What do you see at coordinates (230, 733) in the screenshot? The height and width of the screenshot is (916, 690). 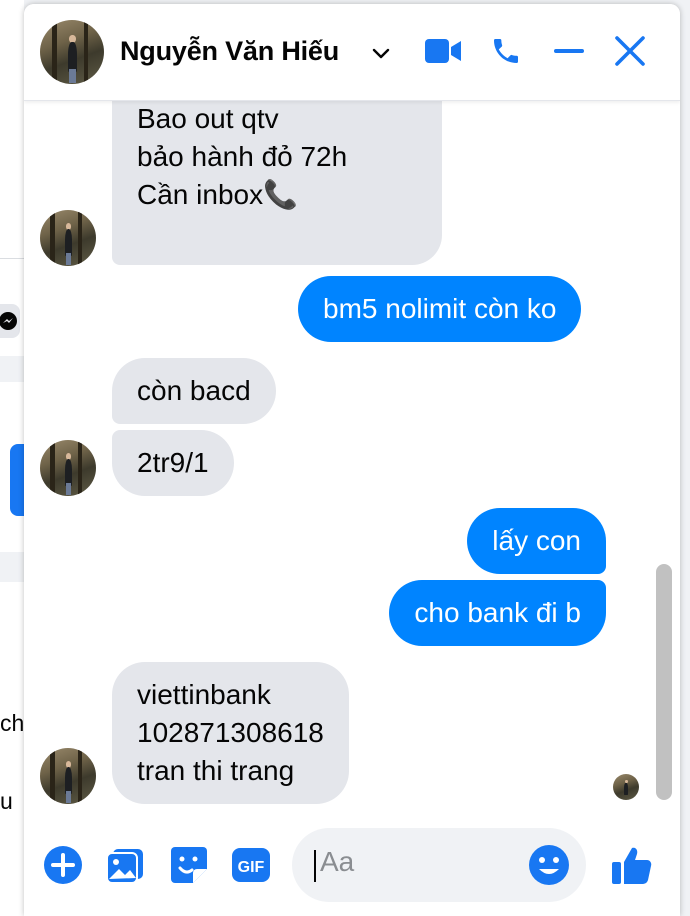 I see `message-bubble-incoming: viettinbank 102871308618 tran thi trang` at bounding box center [230, 733].